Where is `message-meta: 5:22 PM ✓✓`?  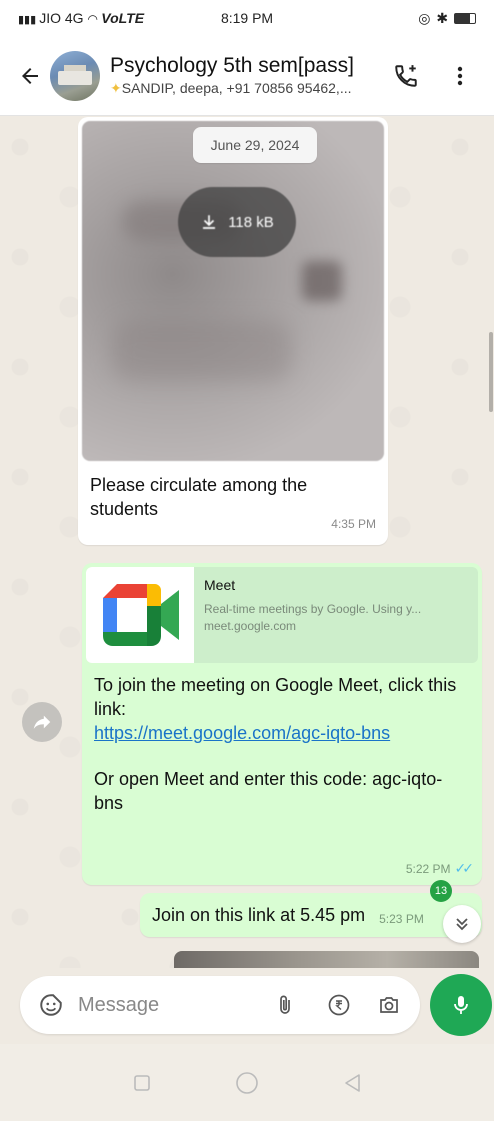
message-meta: 5:22 PM ✓✓ is located at coordinates (440, 868).